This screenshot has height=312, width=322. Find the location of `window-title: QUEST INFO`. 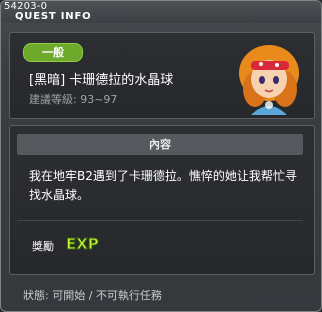

window-title: QUEST INFO is located at coordinates (53, 16).